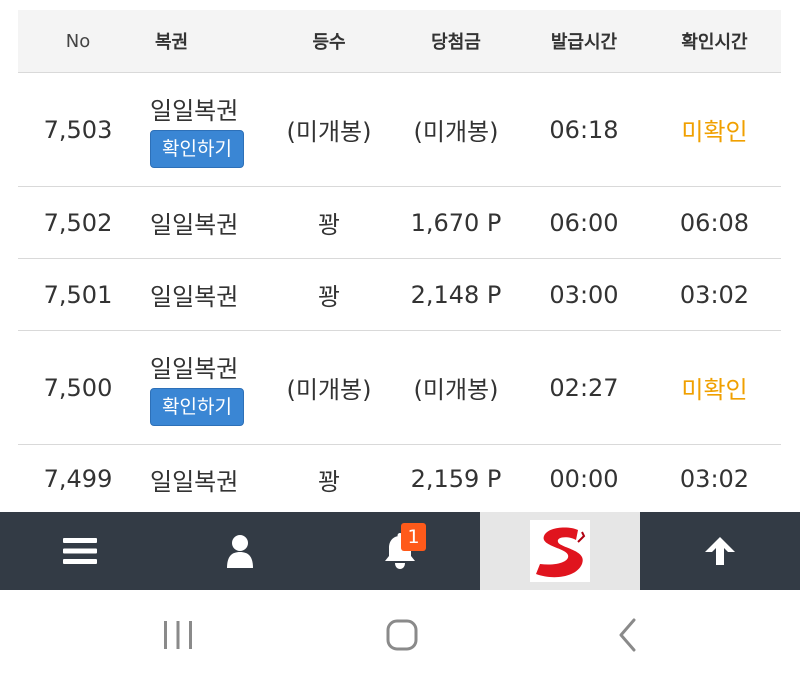  I want to click on site-logo, so click(560, 551).